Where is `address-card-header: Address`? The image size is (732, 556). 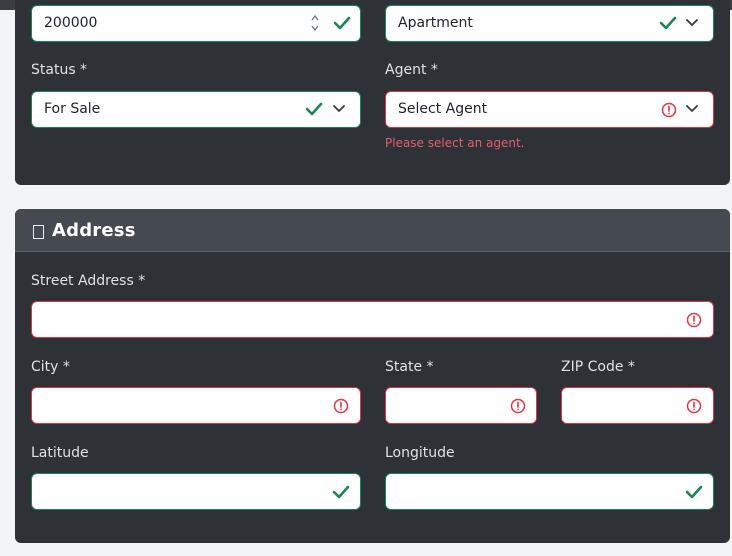
address-card-header: Address is located at coordinates (372, 230).